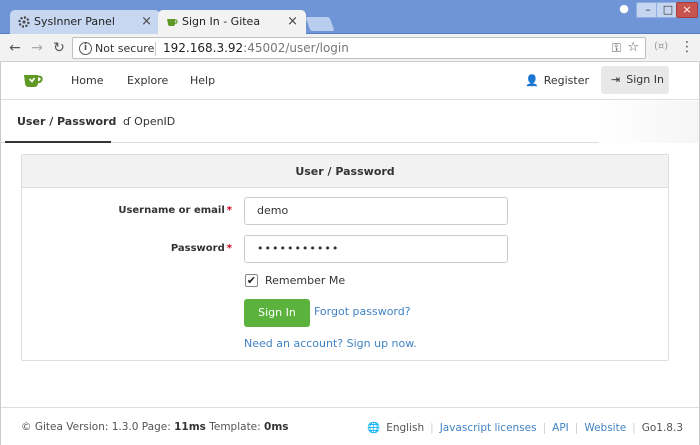  What do you see at coordinates (85, 48) in the screenshot?
I see `info-icon: i` at bounding box center [85, 48].